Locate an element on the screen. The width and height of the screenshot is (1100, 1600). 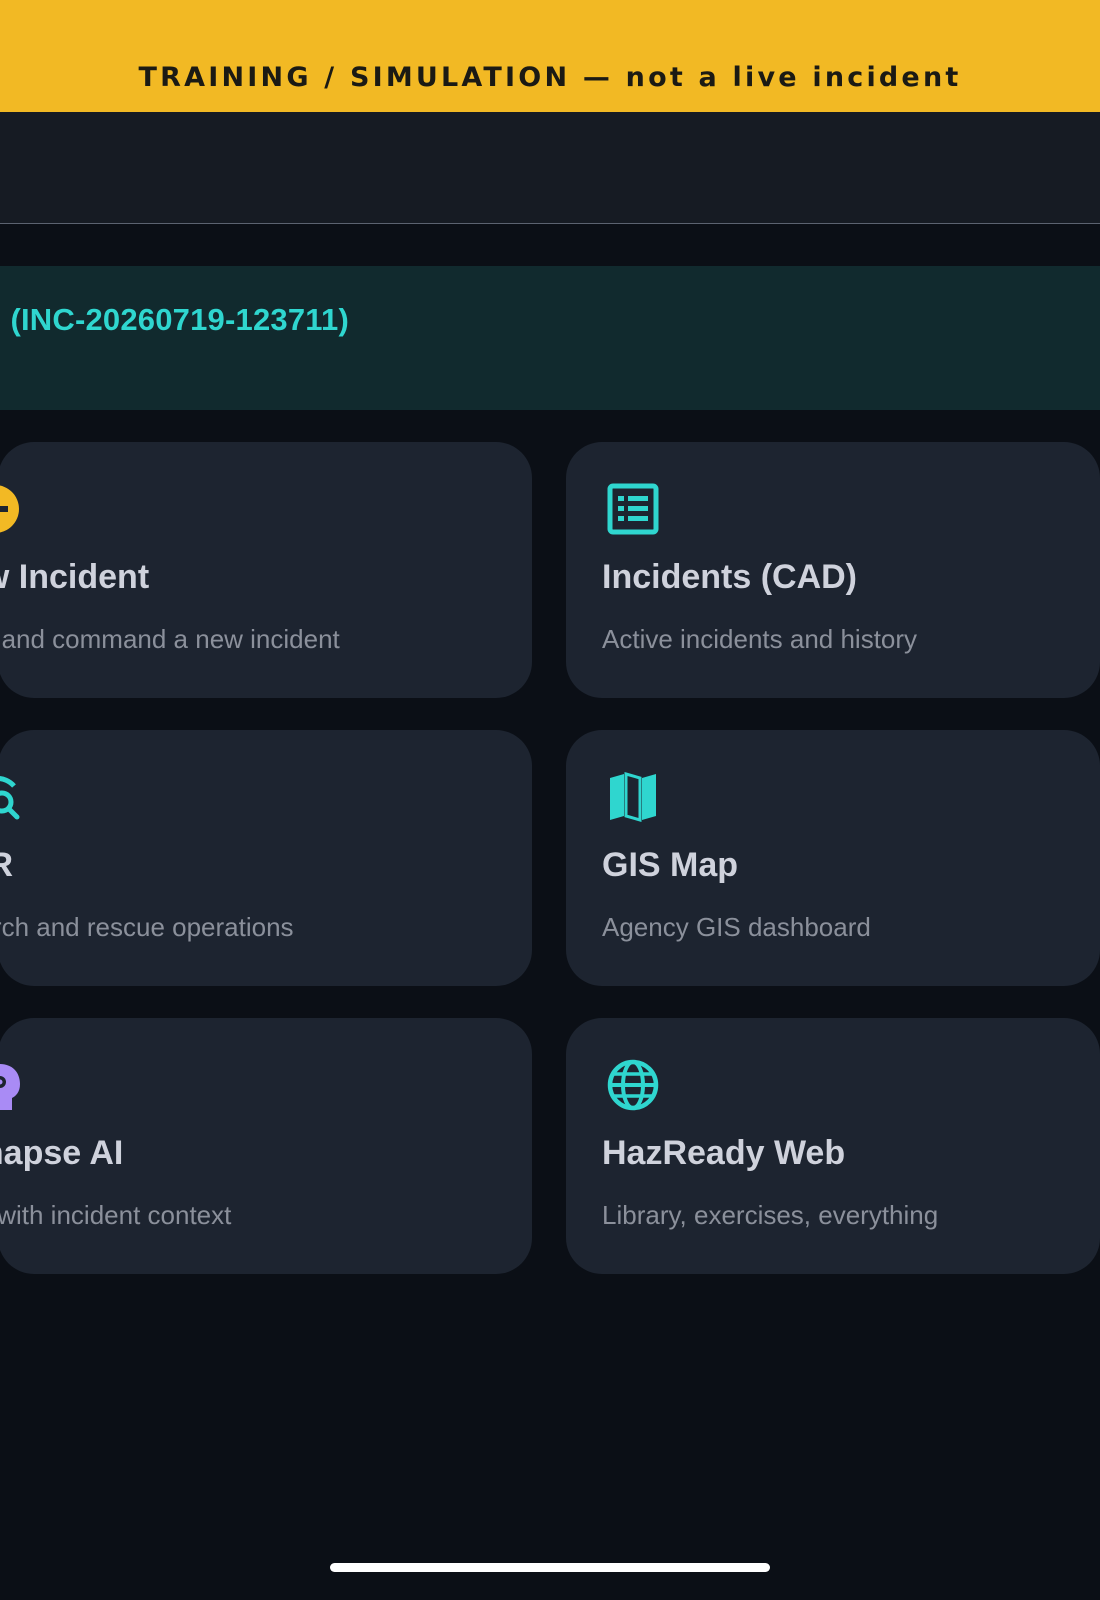
app-bar is located at coordinates (550, 168).